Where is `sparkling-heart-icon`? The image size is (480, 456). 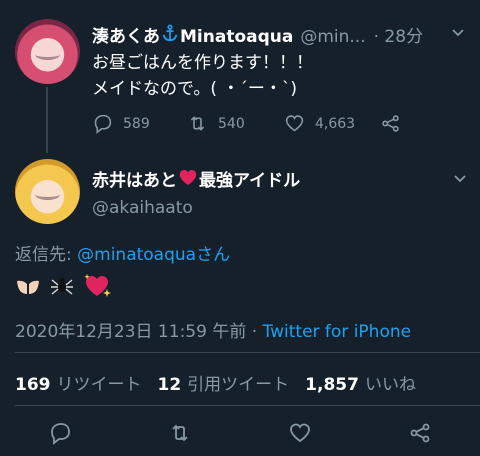
sparkling-heart-icon is located at coordinates (98, 286).